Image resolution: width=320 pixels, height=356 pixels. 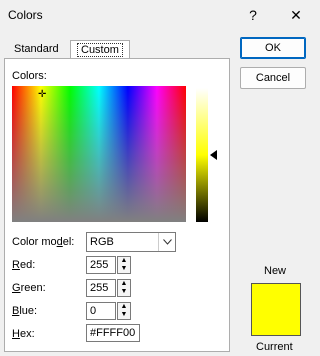 What do you see at coordinates (24, 265) in the screenshot?
I see `red-label: Red:` at bounding box center [24, 265].